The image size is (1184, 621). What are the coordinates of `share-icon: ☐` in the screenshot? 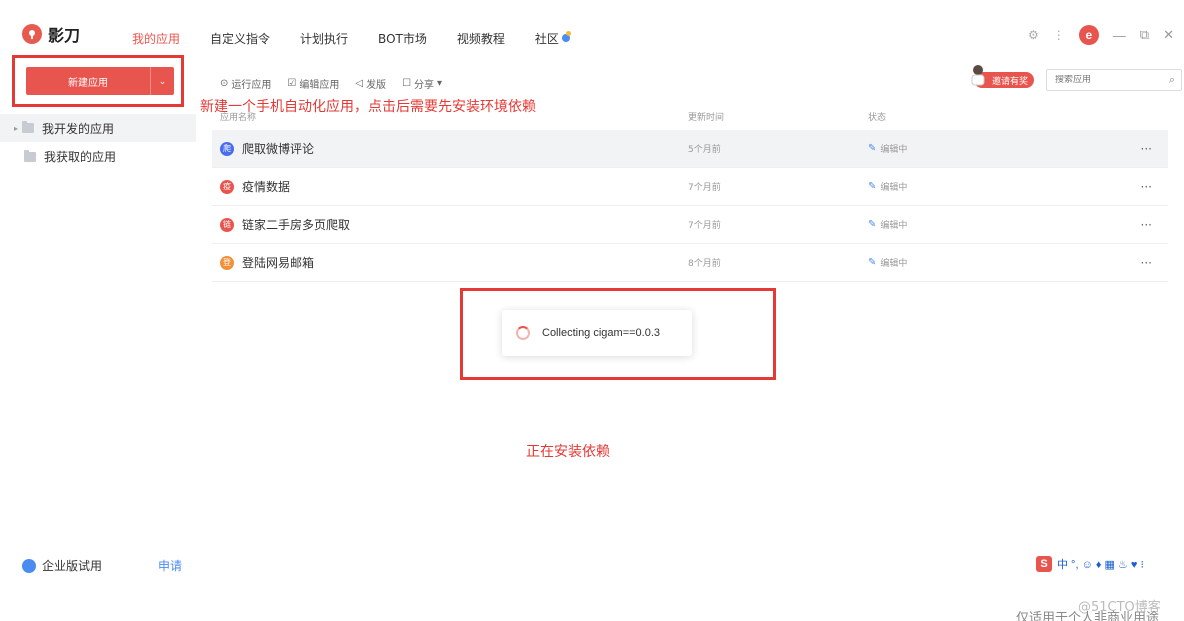 It's located at (407, 83).